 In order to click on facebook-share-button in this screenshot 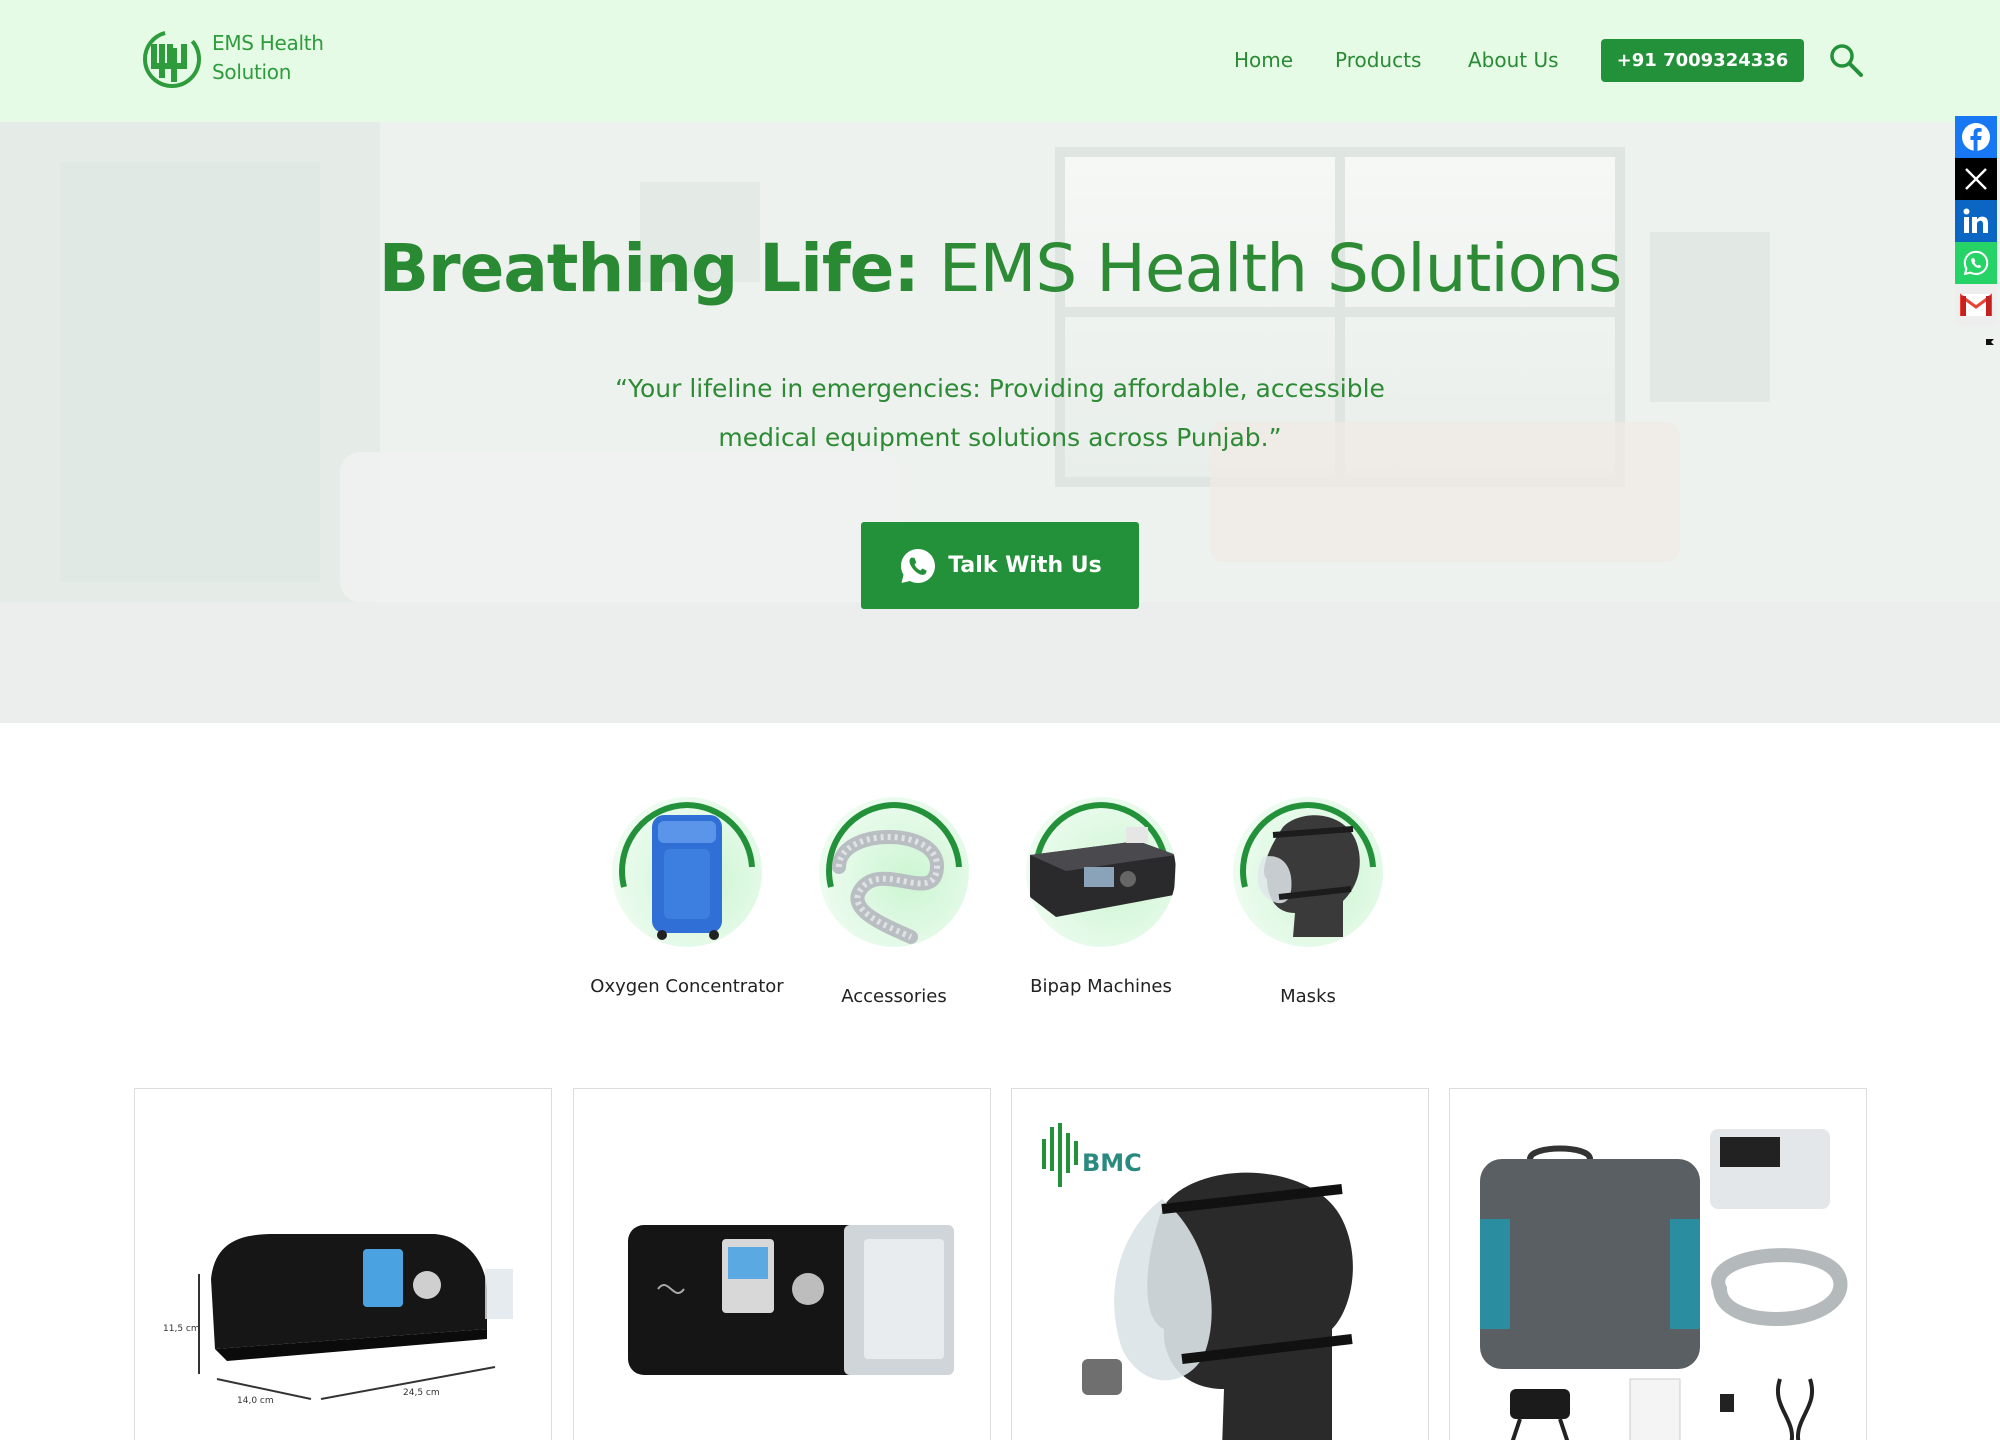, I will do `click(1976, 137)`.